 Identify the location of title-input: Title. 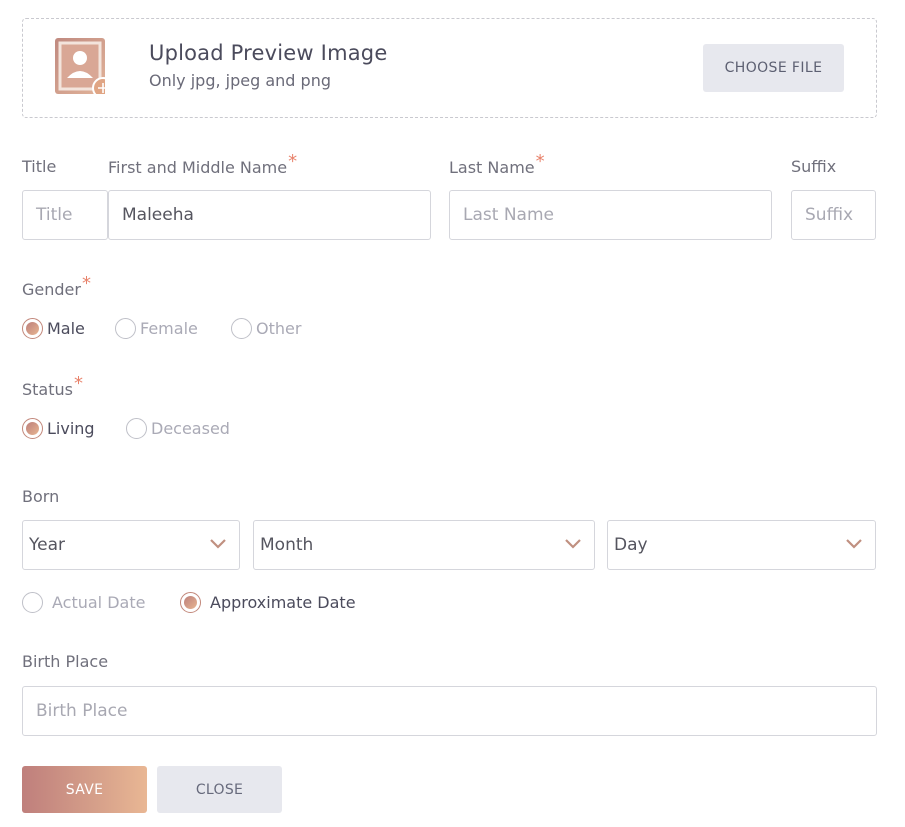
(65, 215).